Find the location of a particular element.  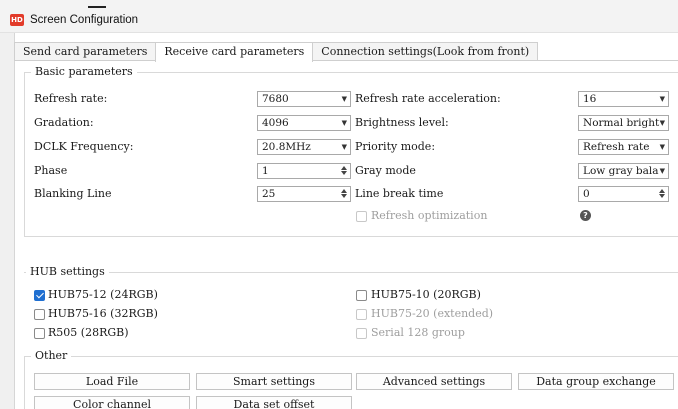

dclk-frequency-select: 20.8MHz ▼ is located at coordinates (304, 147).